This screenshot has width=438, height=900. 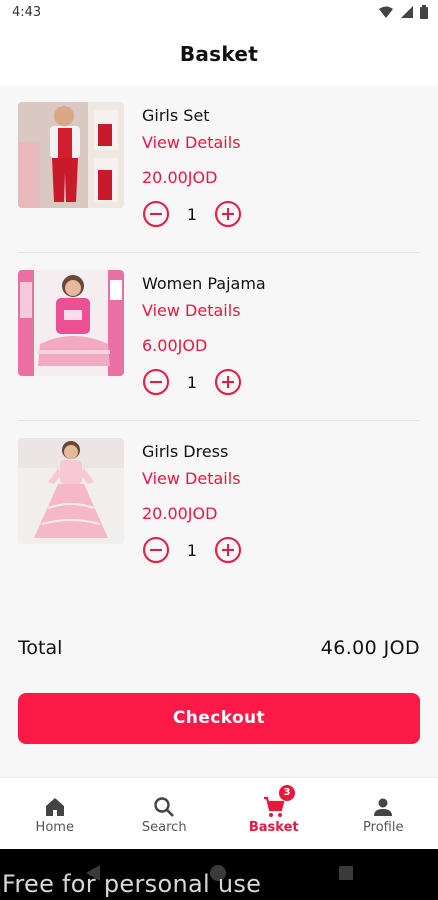 I want to click on app-header: Basket, so click(x=219, y=57).